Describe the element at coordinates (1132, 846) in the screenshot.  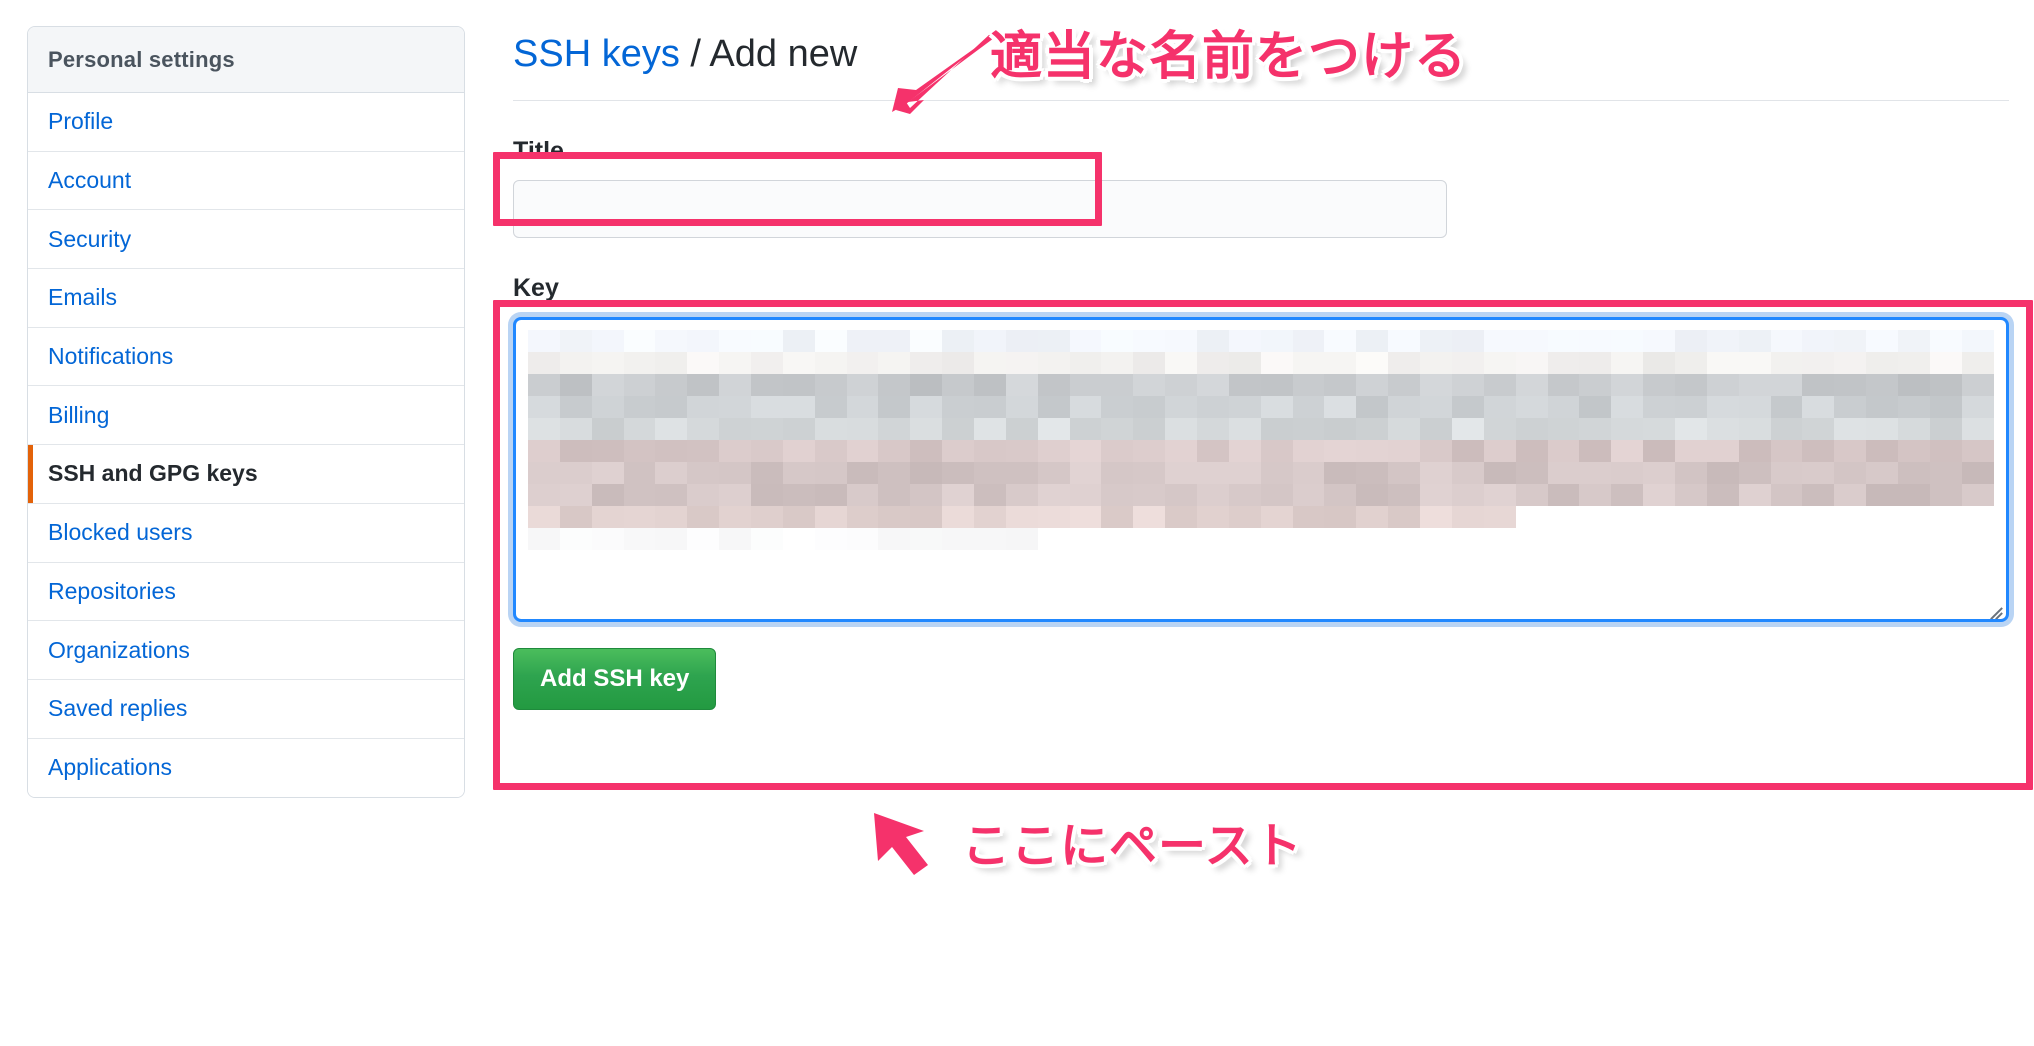
I see `key-callout-text: ここにペースト` at that location.